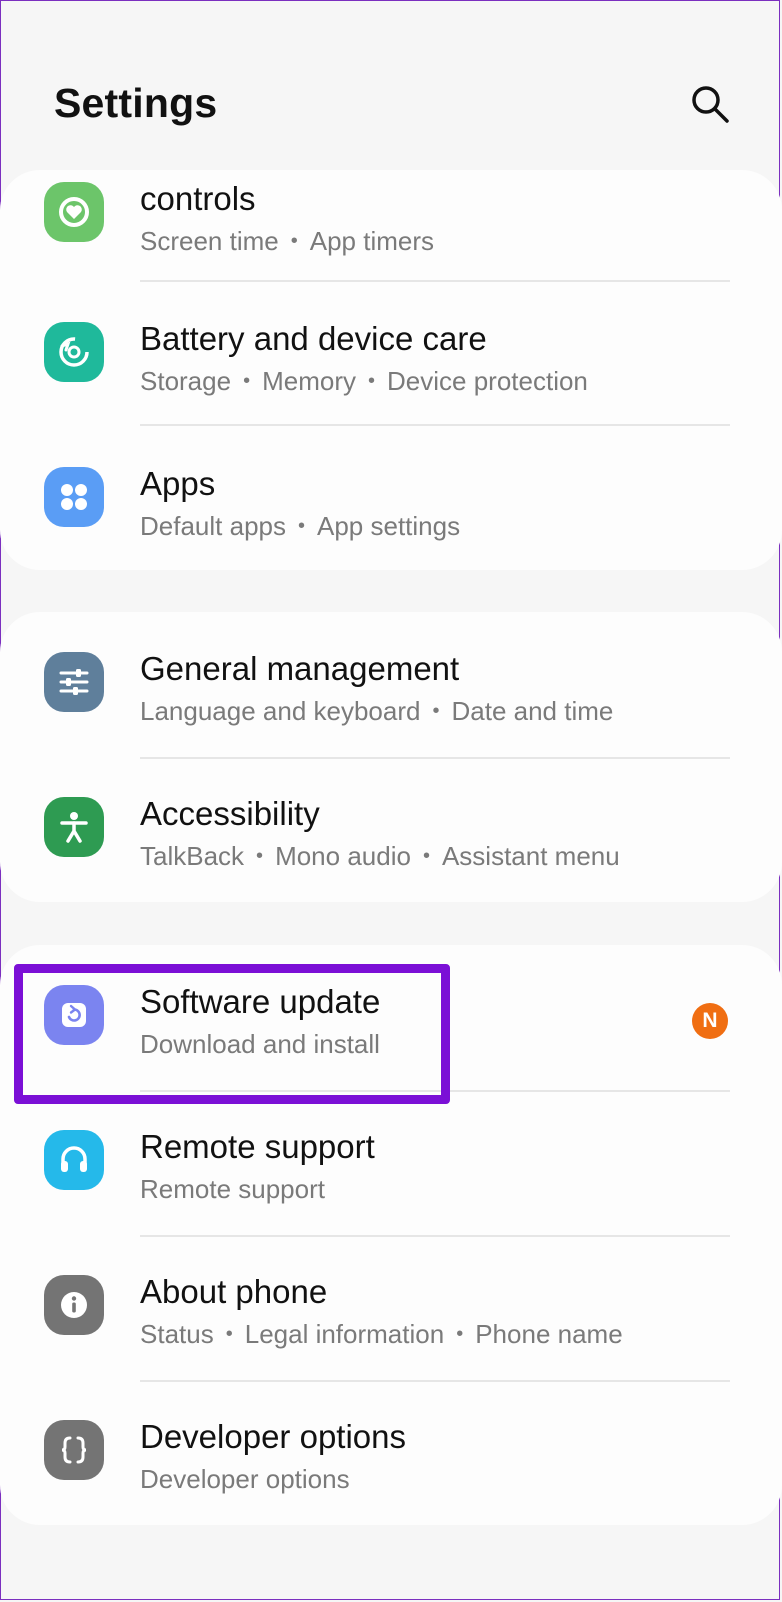  What do you see at coordinates (74, 1160) in the screenshot?
I see `headset-icon` at bounding box center [74, 1160].